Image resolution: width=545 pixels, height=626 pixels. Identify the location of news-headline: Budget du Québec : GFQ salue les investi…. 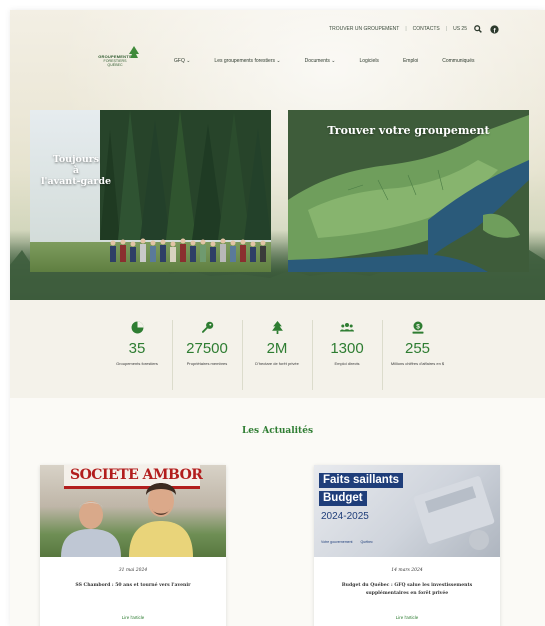
(407, 590).